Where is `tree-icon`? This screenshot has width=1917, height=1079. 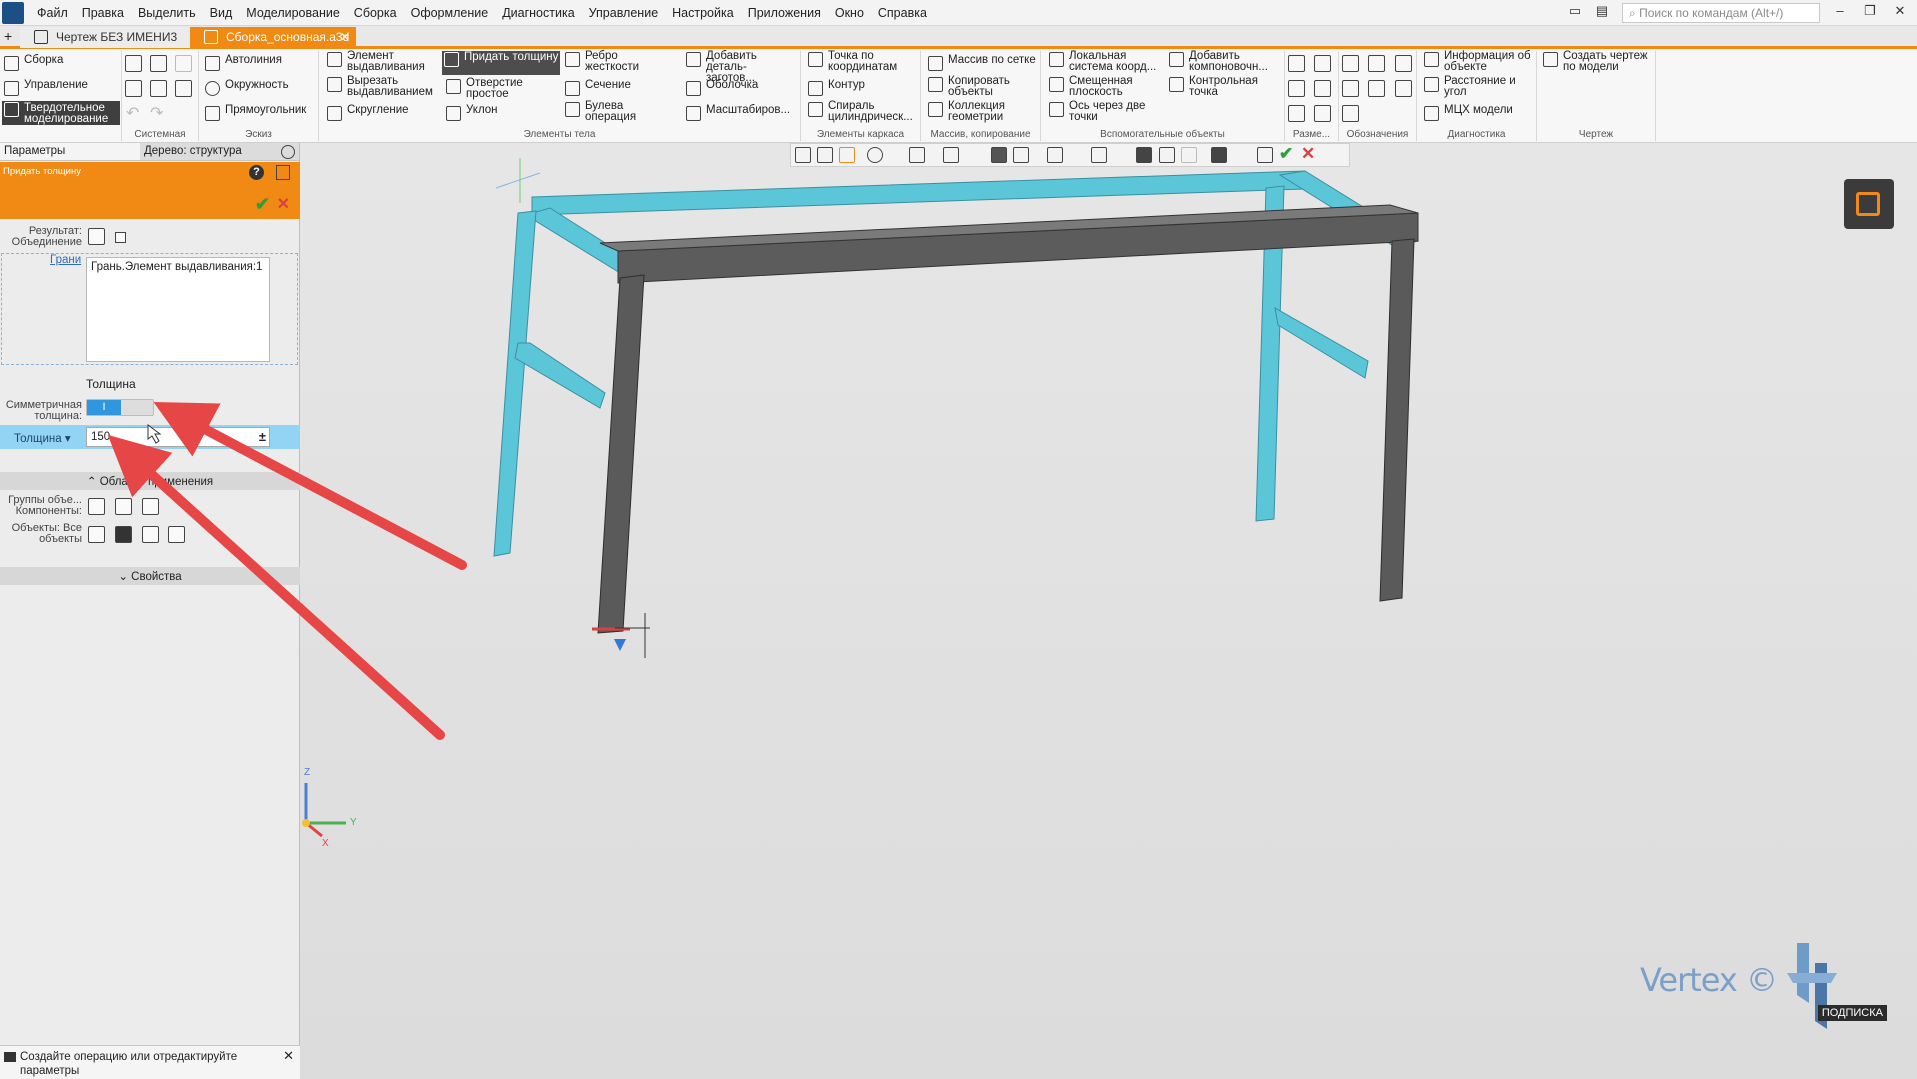 tree-icon is located at coordinates (283, 172).